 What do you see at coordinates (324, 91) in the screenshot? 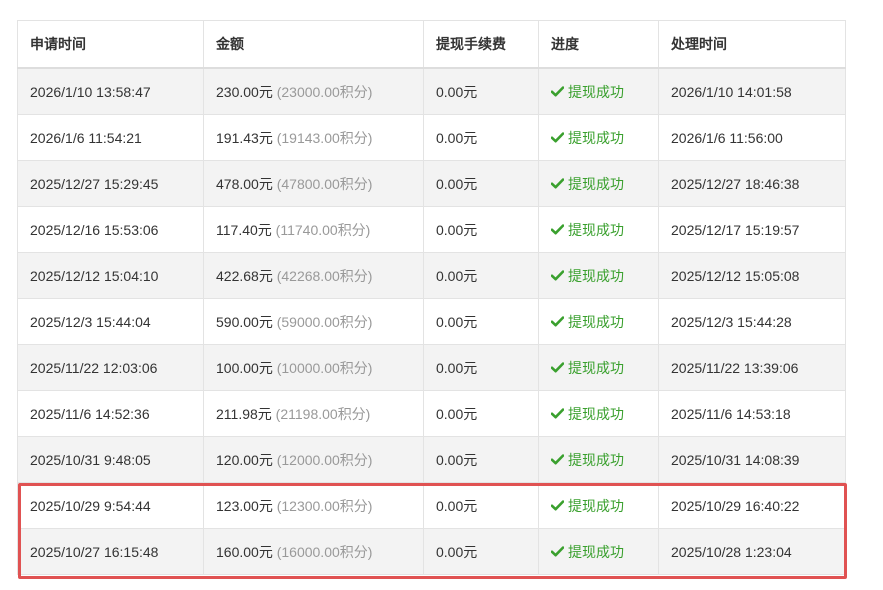
I see `points-value: (23000.00积分)` at bounding box center [324, 91].